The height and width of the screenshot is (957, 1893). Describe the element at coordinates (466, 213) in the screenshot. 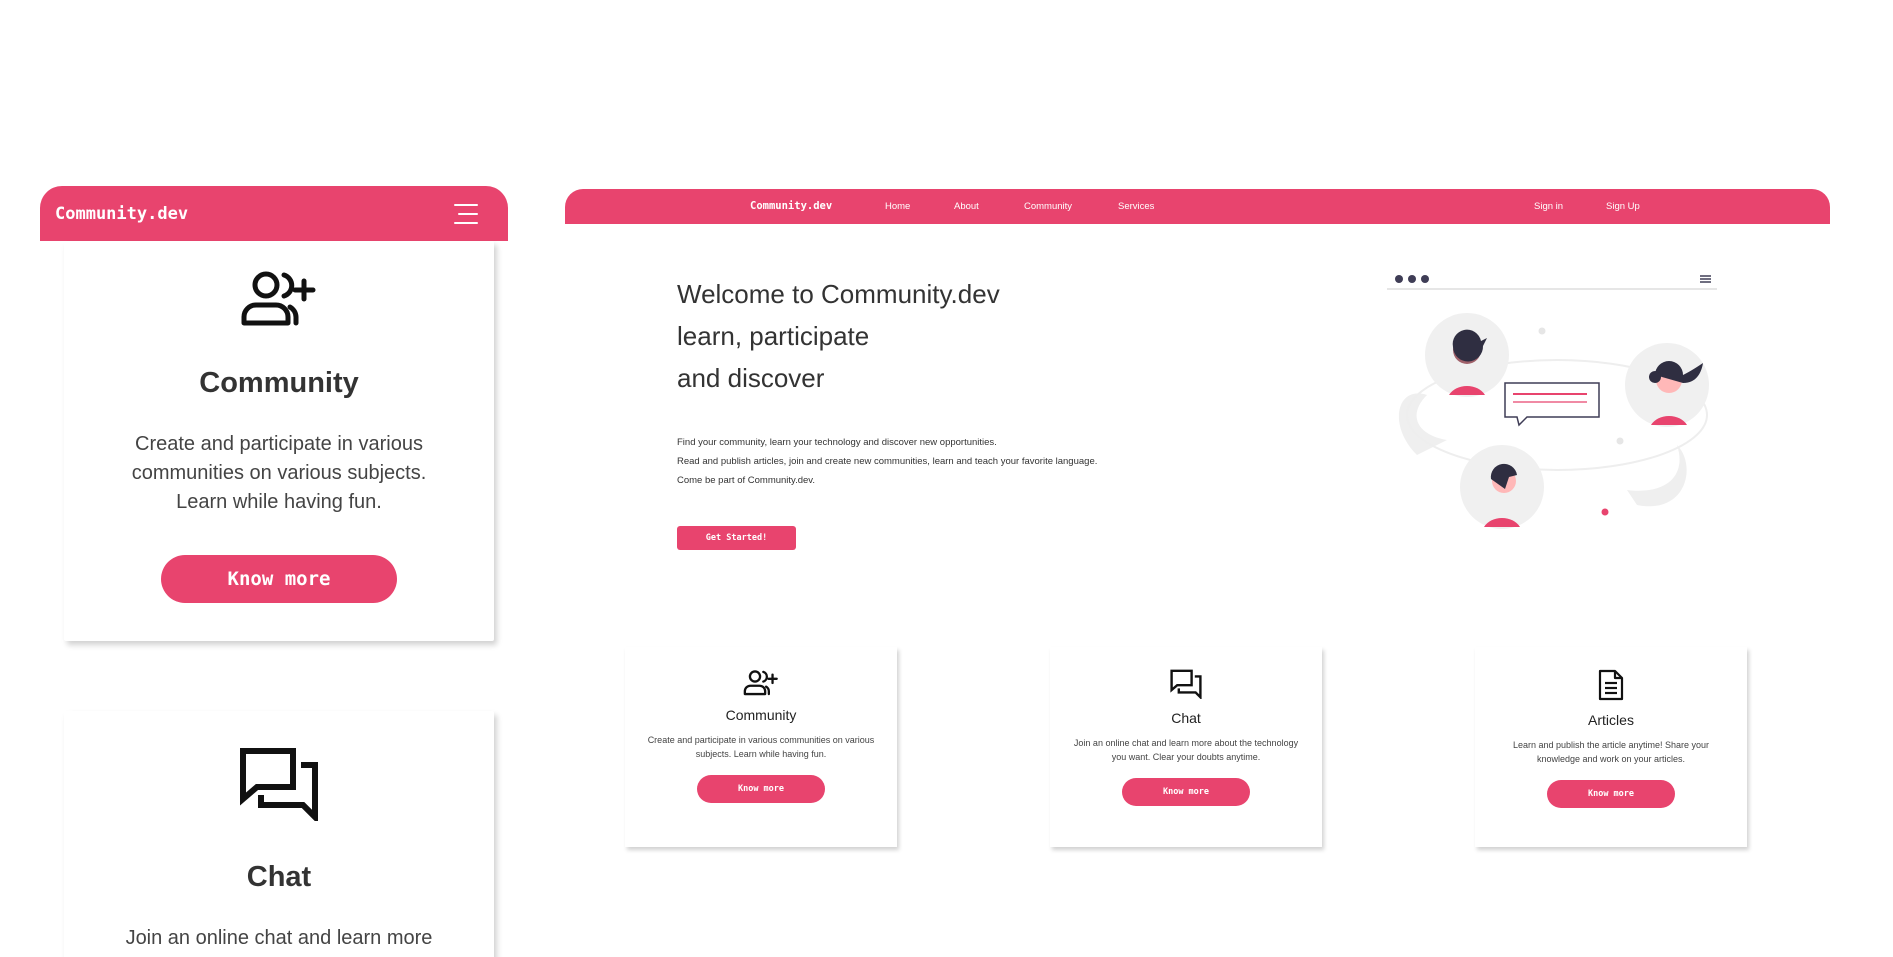

I see `hamburger-icon` at that location.